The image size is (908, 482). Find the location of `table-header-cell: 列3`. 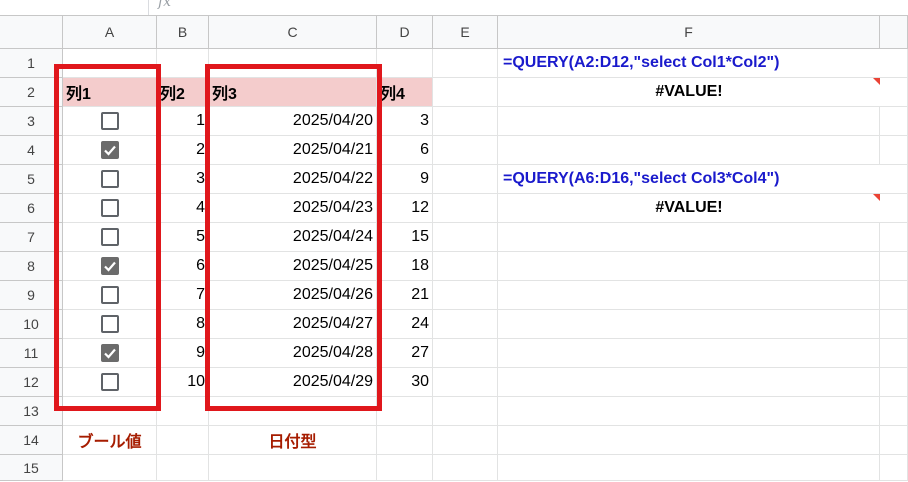

table-header-cell: 列3 is located at coordinates (293, 92).